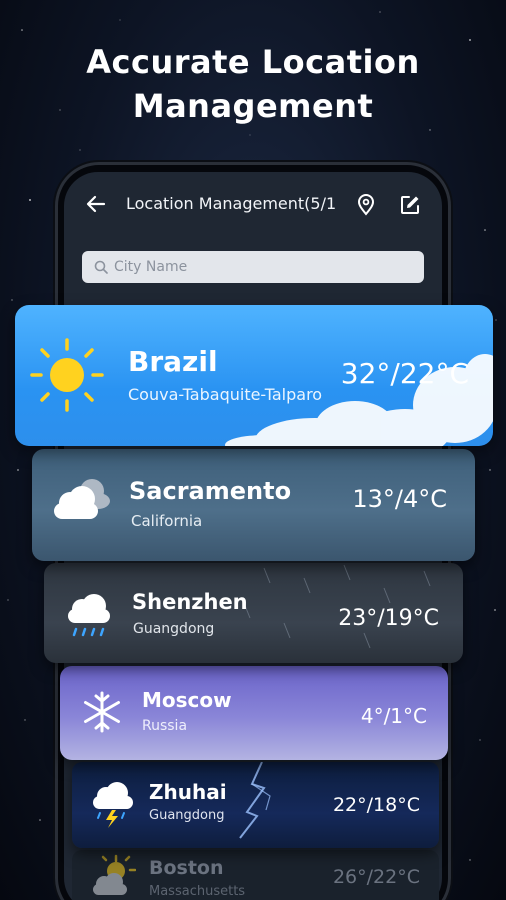 Image resolution: width=506 pixels, height=900 pixels. What do you see at coordinates (89, 618) in the screenshot?
I see `rain-icon` at bounding box center [89, 618].